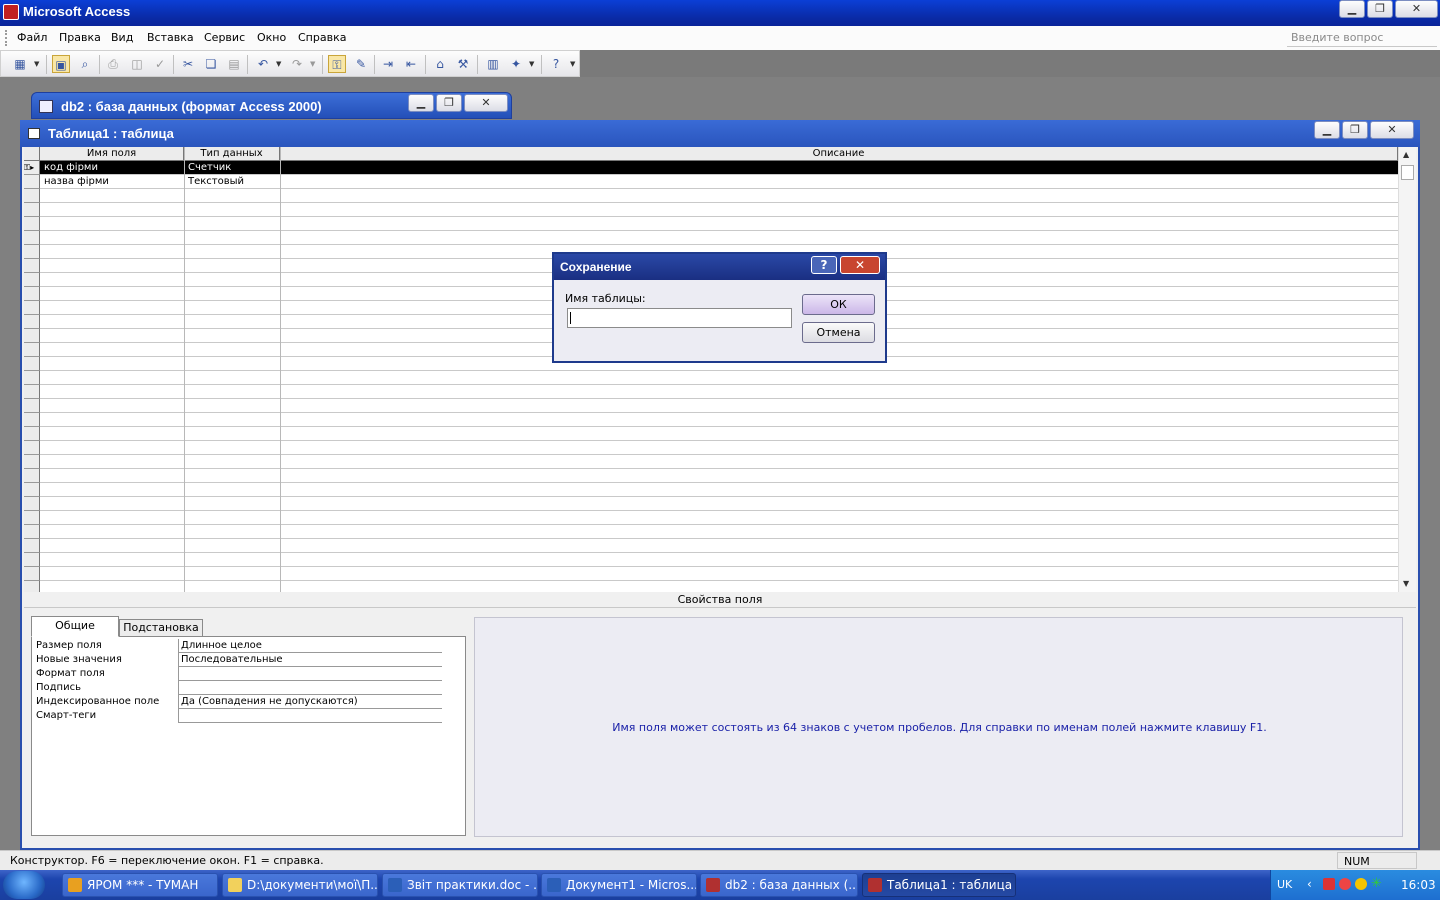  Describe the element at coordinates (161, 628) in the screenshot. I see `tab-lookup: Подстановка` at that location.